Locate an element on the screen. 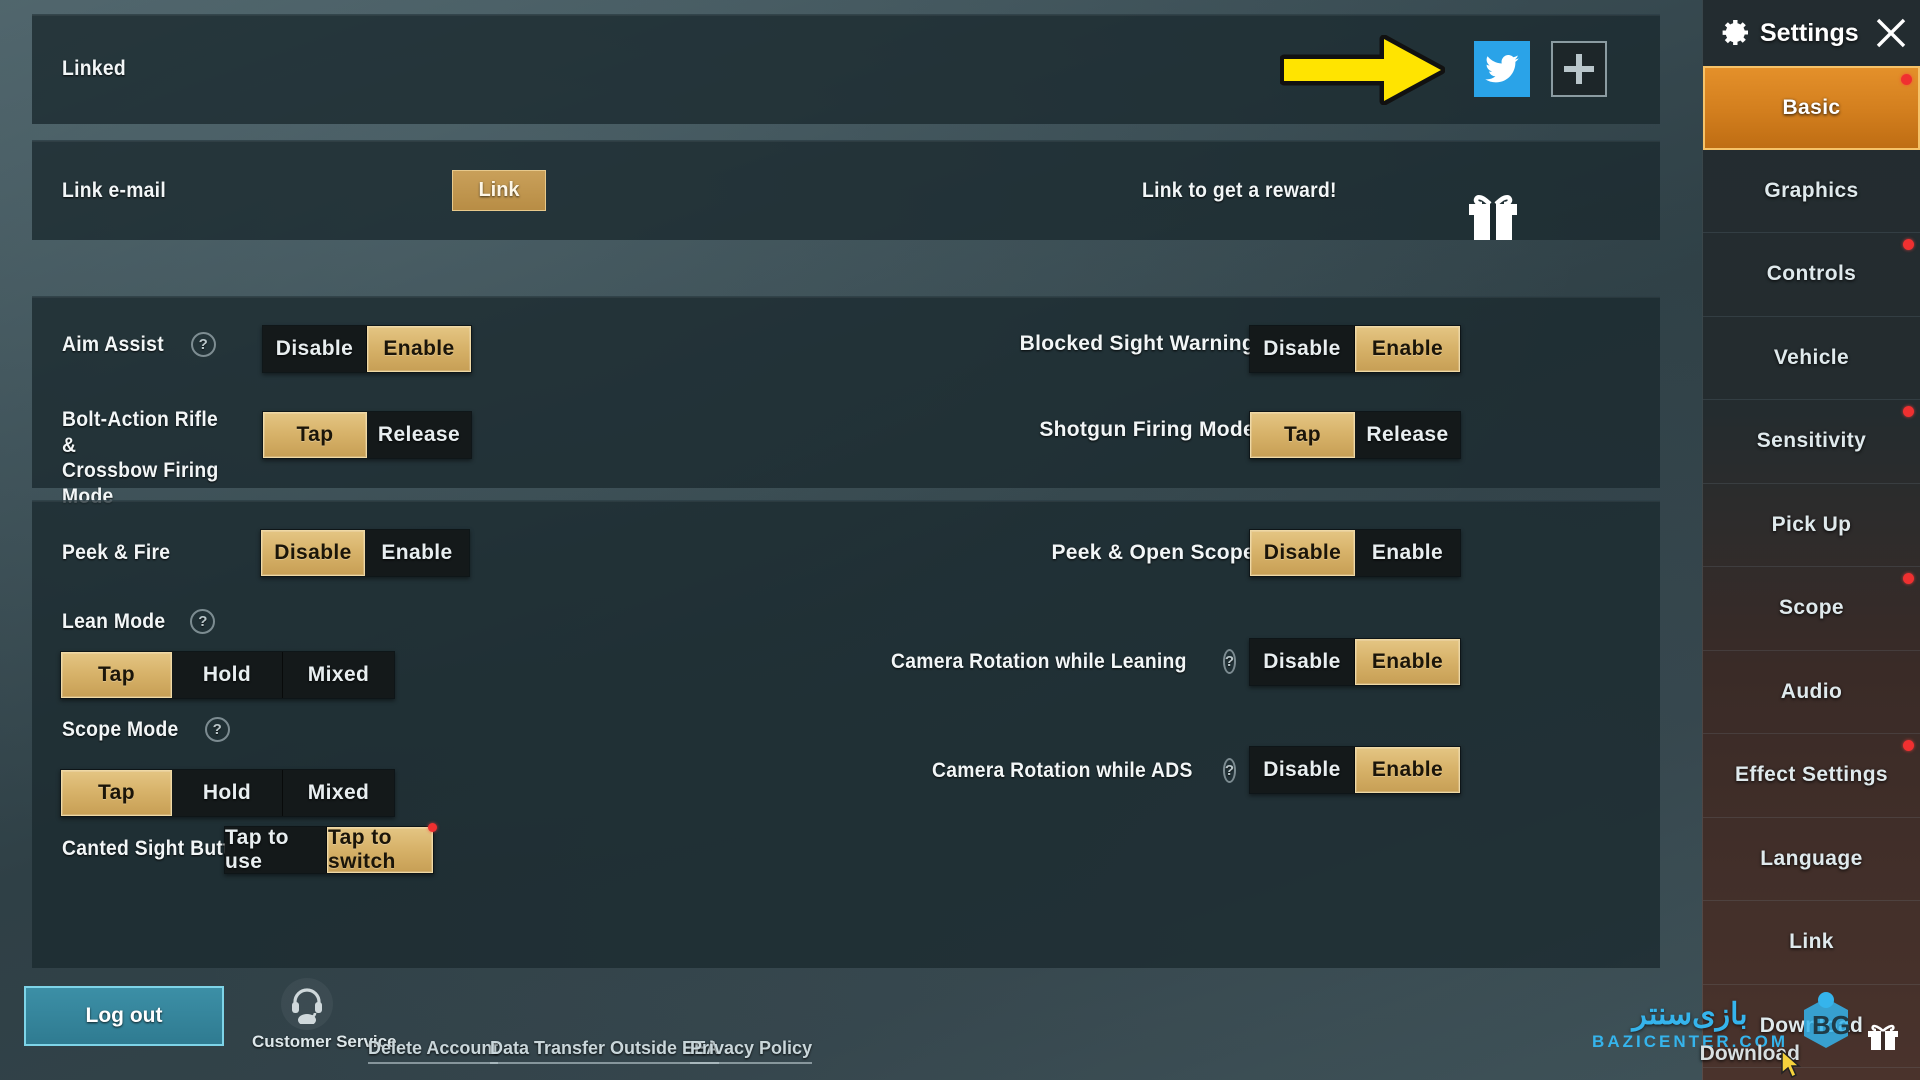  canted-sight-toggle: Tap to use Tap to switch is located at coordinates (330, 848).